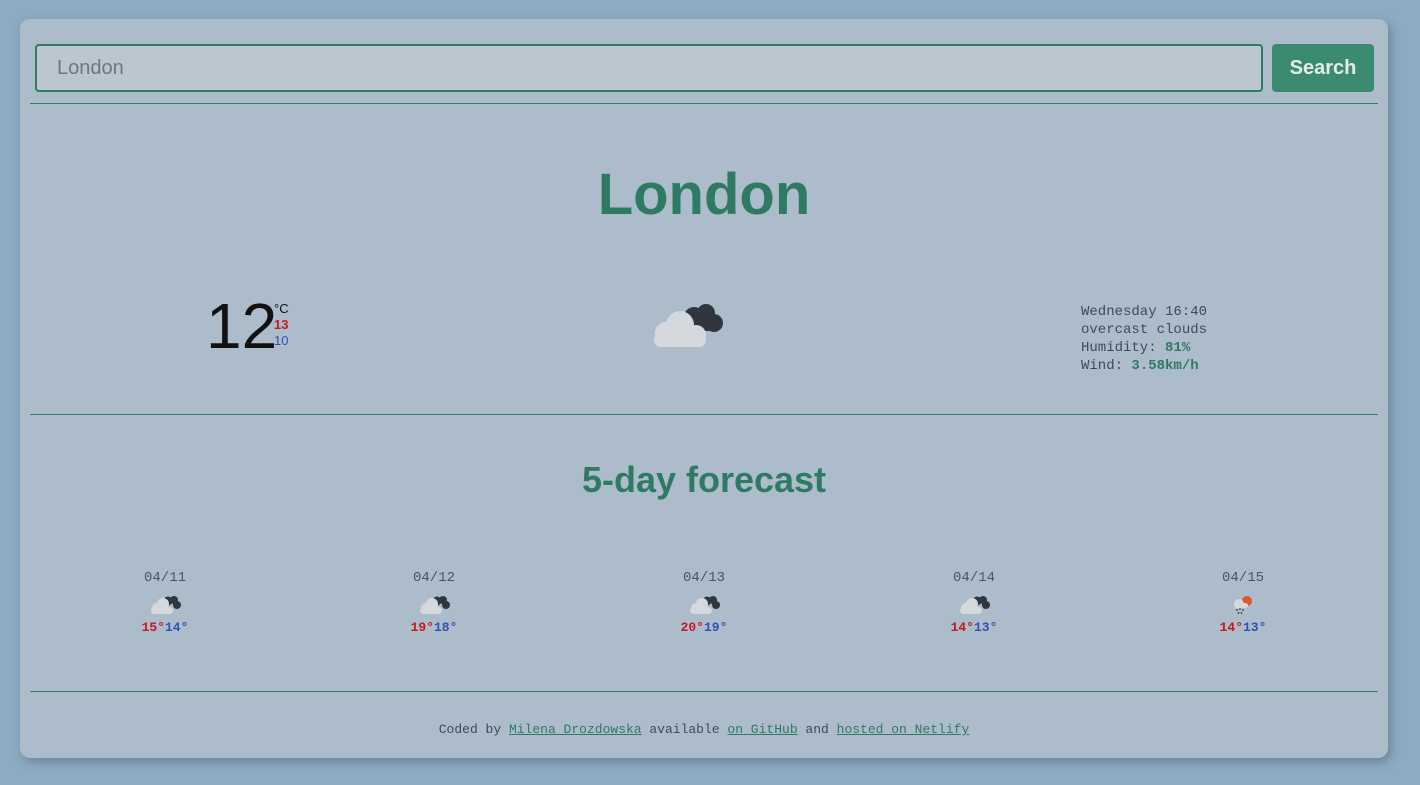 The width and height of the screenshot is (1420, 785). Describe the element at coordinates (704, 479) in the screenshot. I see `forecast-title: 5-day forecast` at that location.